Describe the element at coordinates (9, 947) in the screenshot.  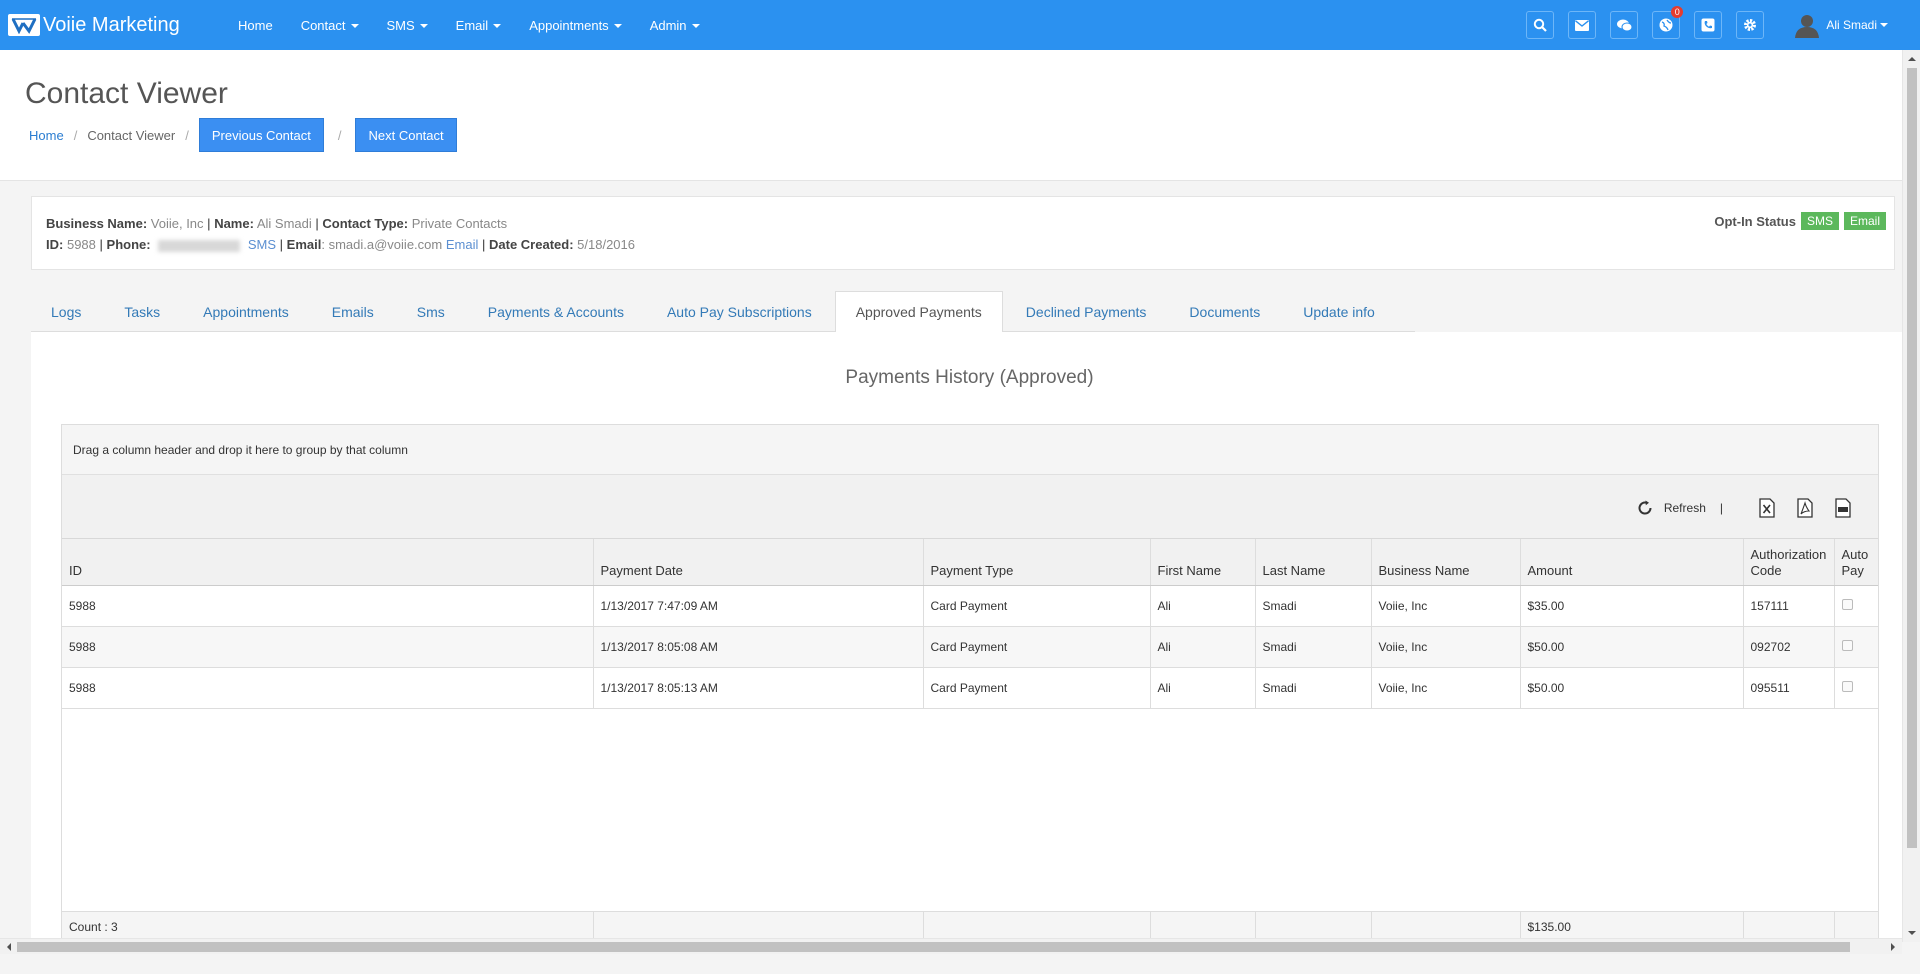
I see `scroll-left-arrow-icon` at that location.